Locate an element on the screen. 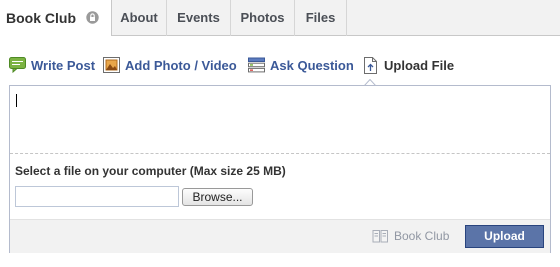  divider is located at coordinates (280, 153).